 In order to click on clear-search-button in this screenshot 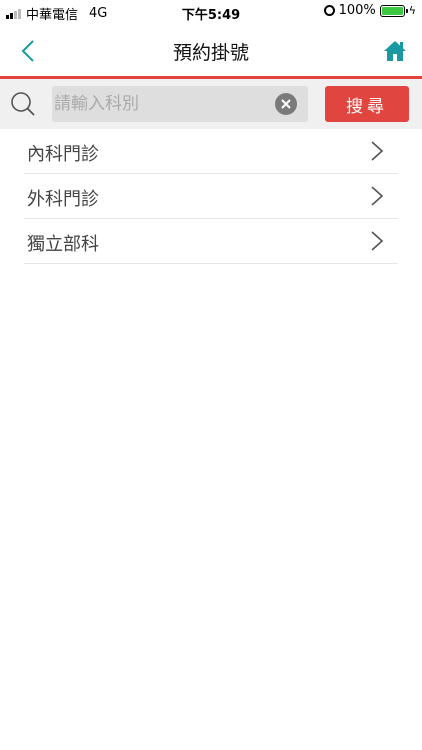, I will do `click(286, 104)`.